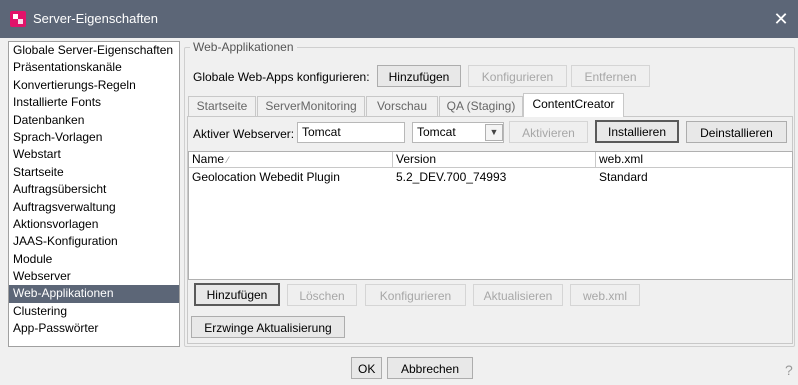 The height and width of the screenshot is (385, 798). Describe the element at coordinates (573, 105) in the screenshot. I see `tab-contentcreator: ContentCreator` at that location.